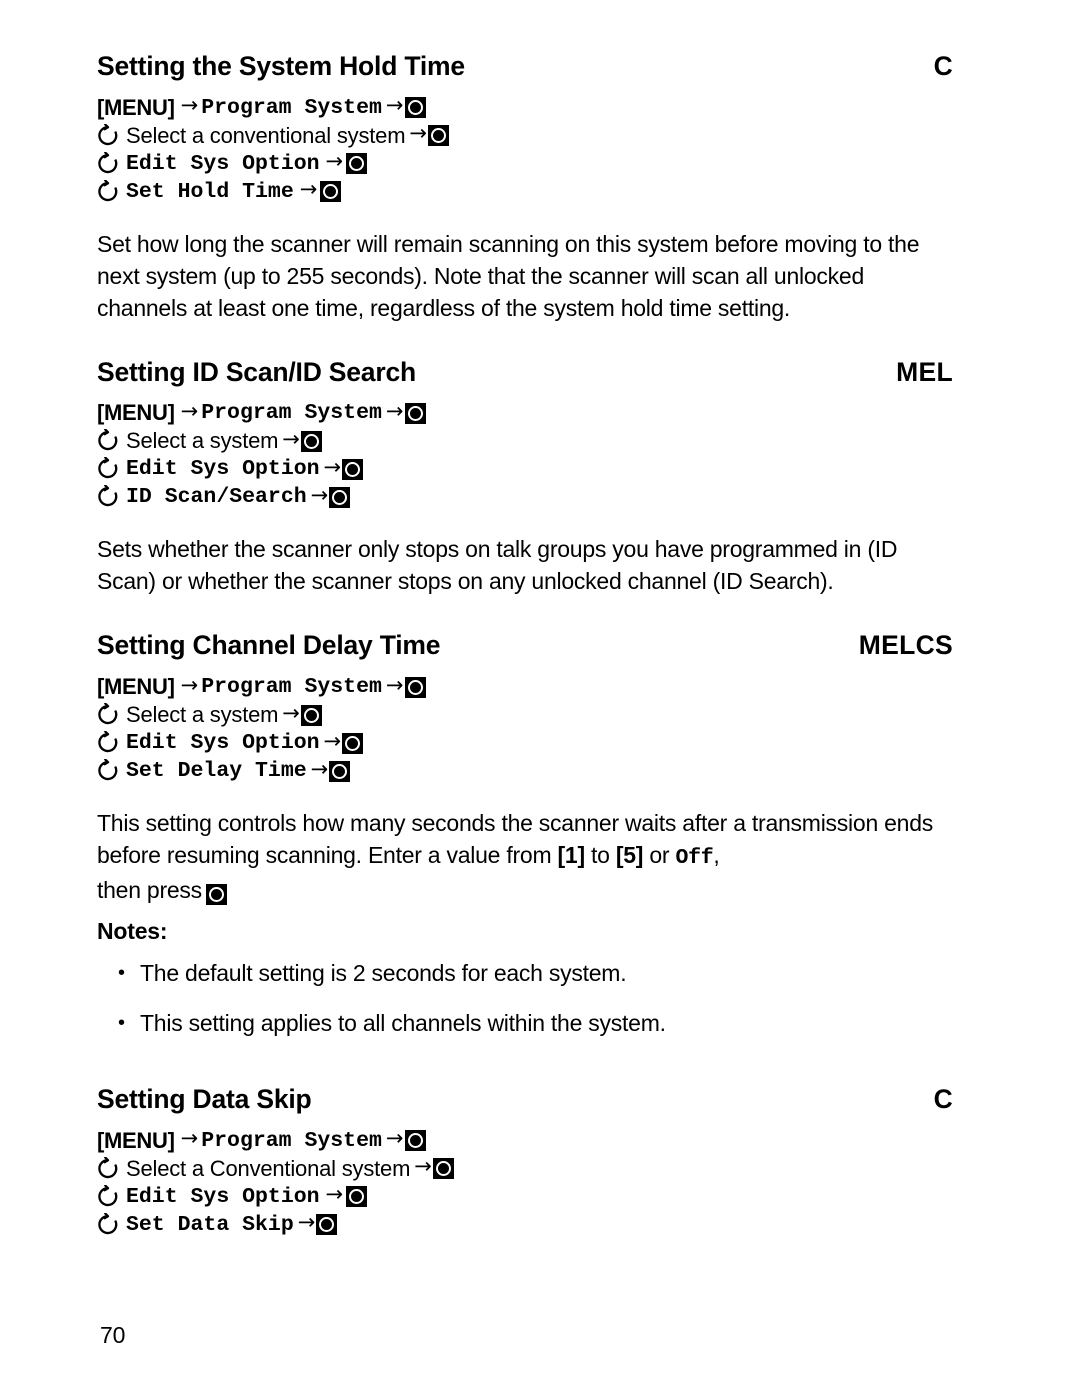  I want to click on menu-path-line: Set Delay Time →, so click(525, 771).